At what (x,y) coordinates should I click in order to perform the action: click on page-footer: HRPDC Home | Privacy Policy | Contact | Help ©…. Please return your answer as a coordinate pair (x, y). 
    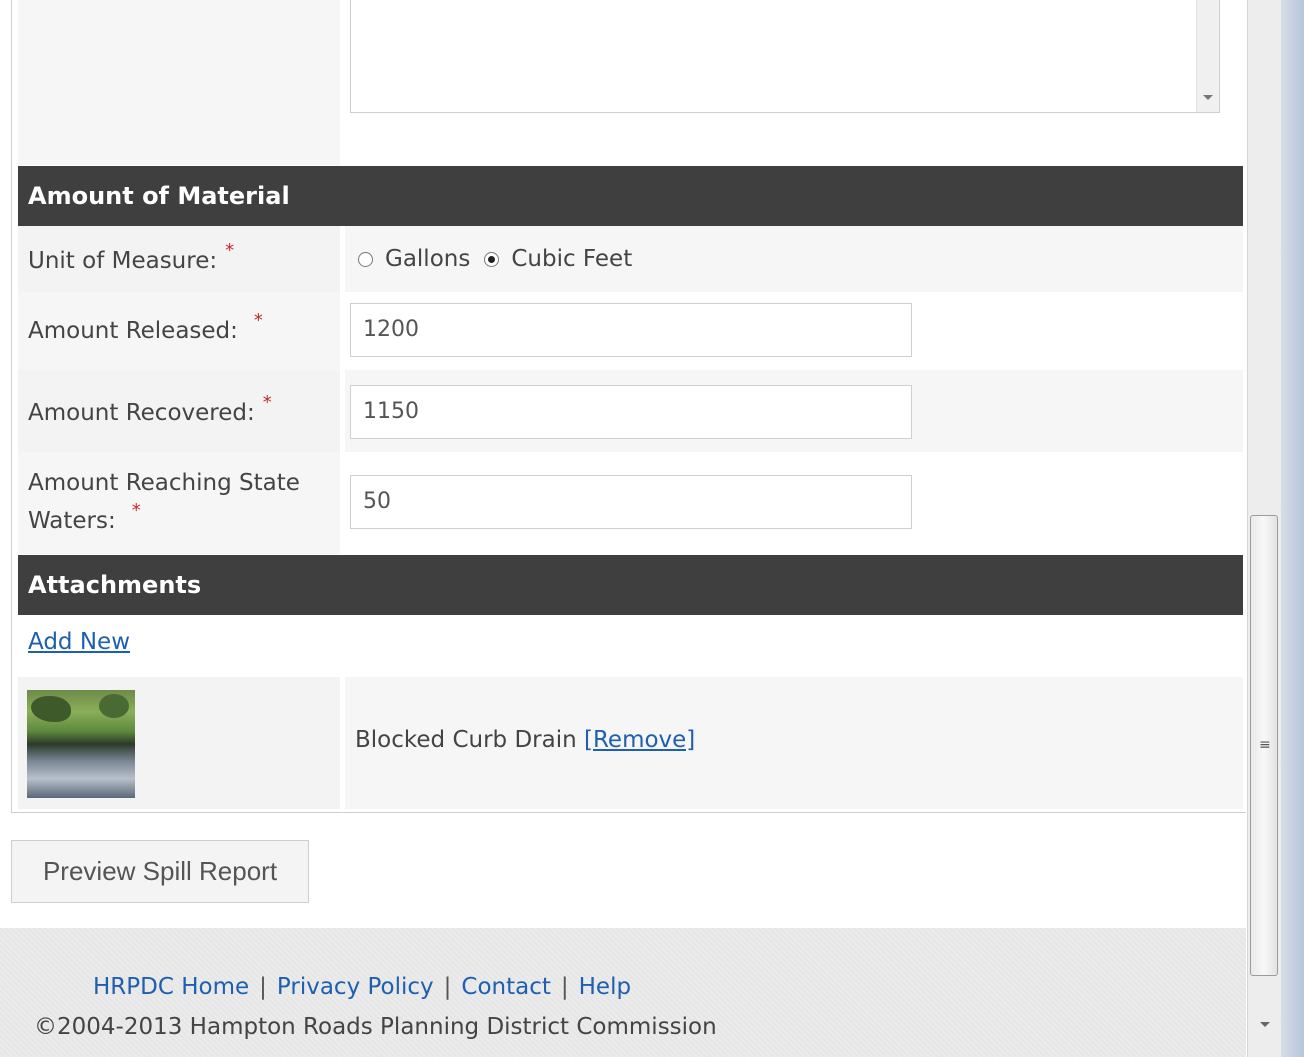
    Looking at the image, I should click on (623, 992).